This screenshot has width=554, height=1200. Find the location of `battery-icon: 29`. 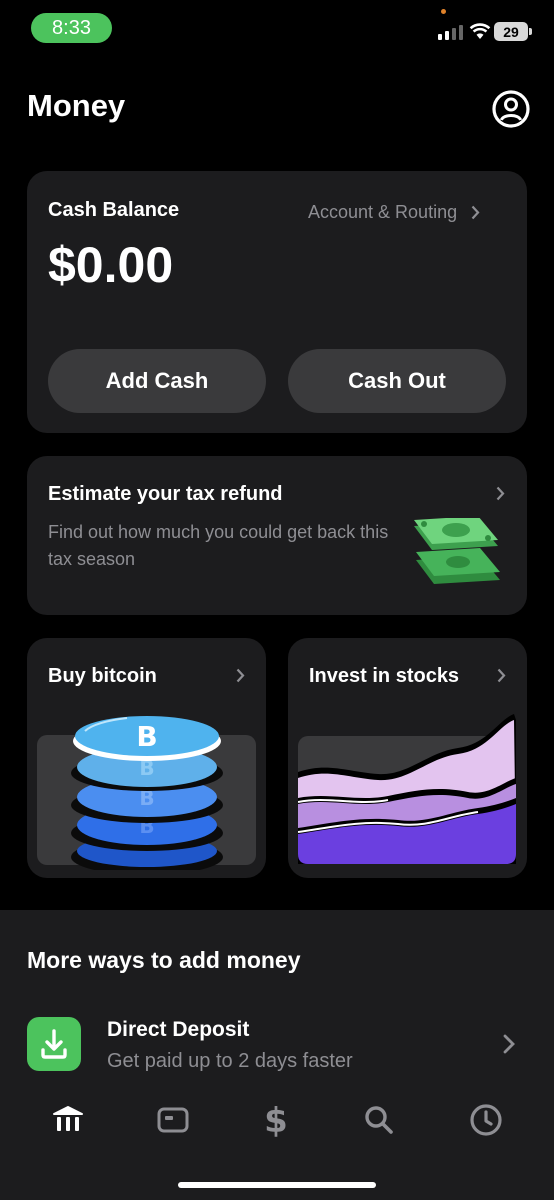

battery-icon: 29 is located at coordinates (513, 31).